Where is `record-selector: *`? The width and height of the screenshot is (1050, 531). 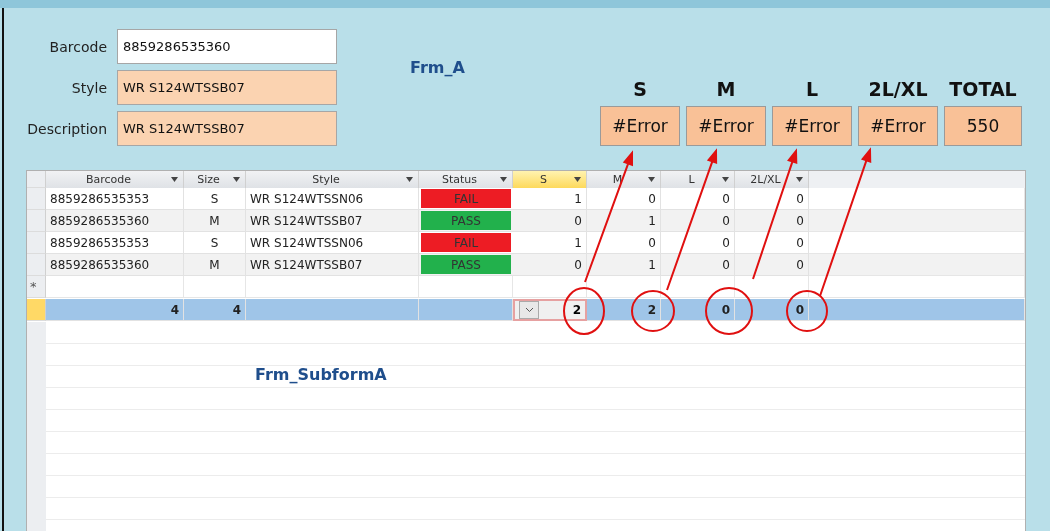 record-selector: * is located at coordinates (36, 287).